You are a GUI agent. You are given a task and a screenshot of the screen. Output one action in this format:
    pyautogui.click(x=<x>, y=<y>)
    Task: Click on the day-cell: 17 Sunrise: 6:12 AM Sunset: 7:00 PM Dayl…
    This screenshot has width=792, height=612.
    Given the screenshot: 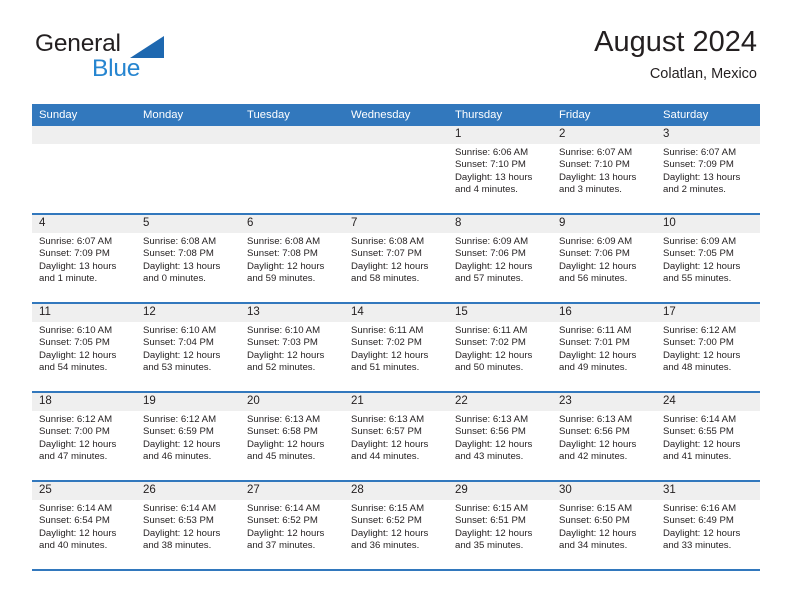 What is the action you would take?
    pyautogui.click(x=708, y=347)
    